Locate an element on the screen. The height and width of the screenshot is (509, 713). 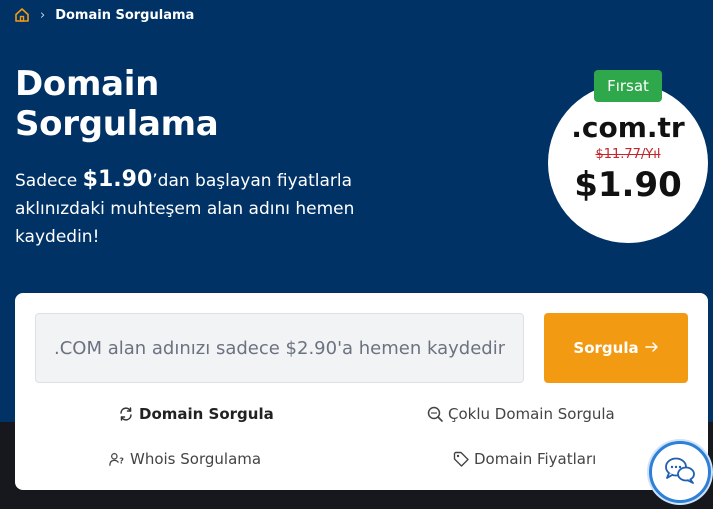
breadcrumb: › Domain Sorgulama is located at coordinates (104, 15).